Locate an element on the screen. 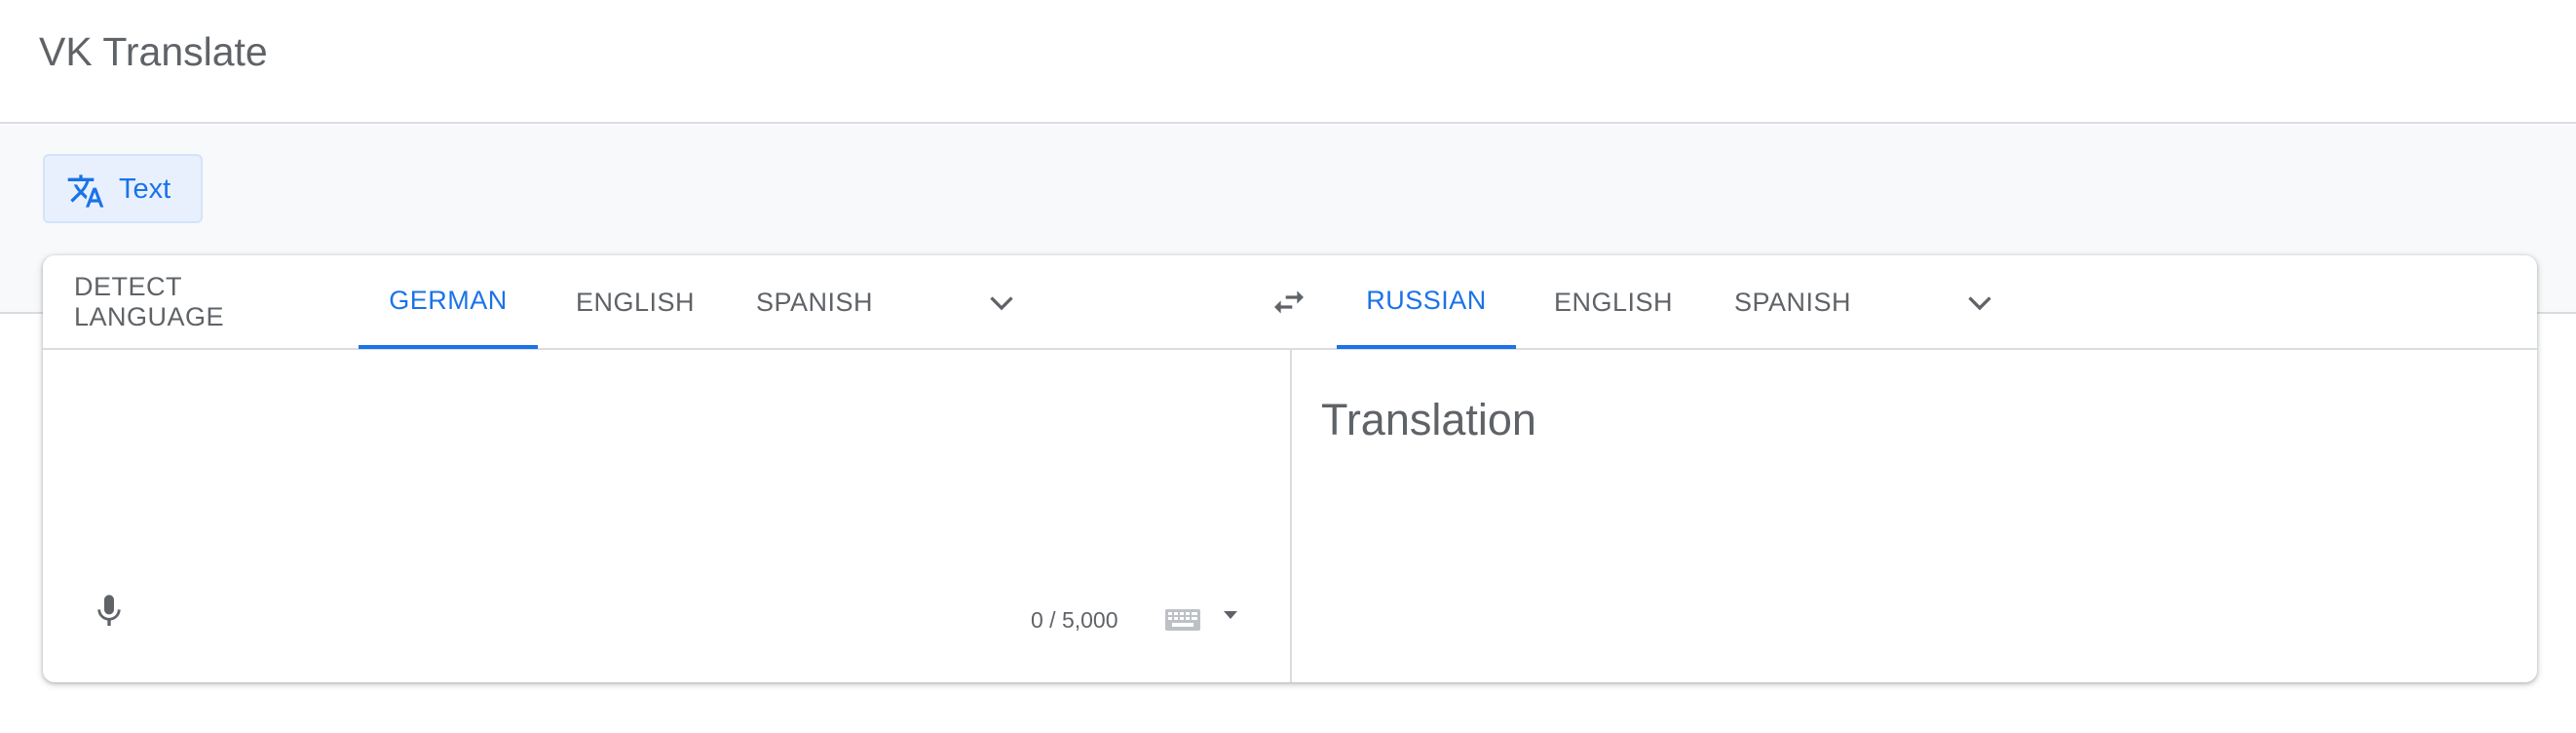 The image size is (2576, 733). tab-detect-language: DETECT LANGUAGE is located at coordinates (205, 302).